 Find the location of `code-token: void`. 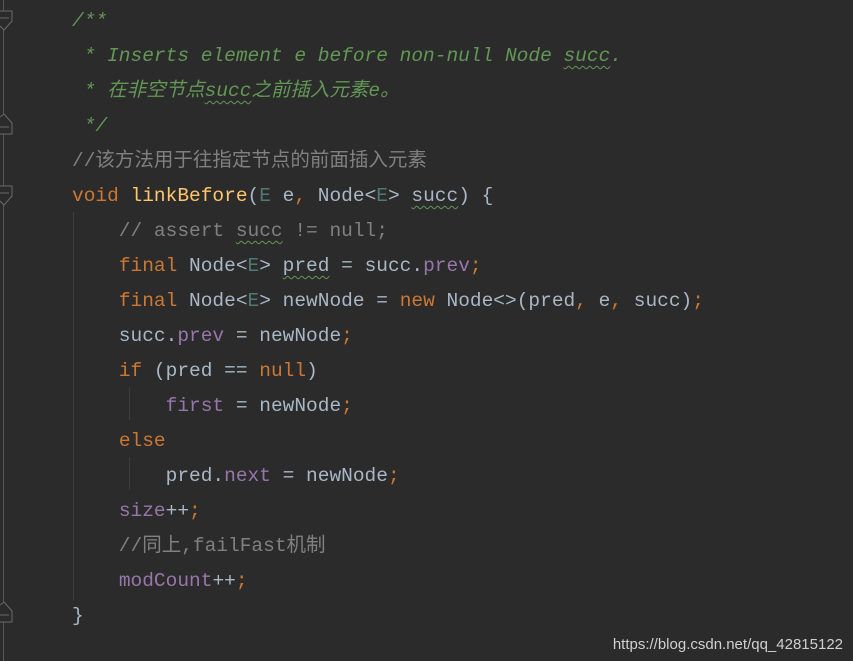

code-token: void is located at coordinates (95, 196).